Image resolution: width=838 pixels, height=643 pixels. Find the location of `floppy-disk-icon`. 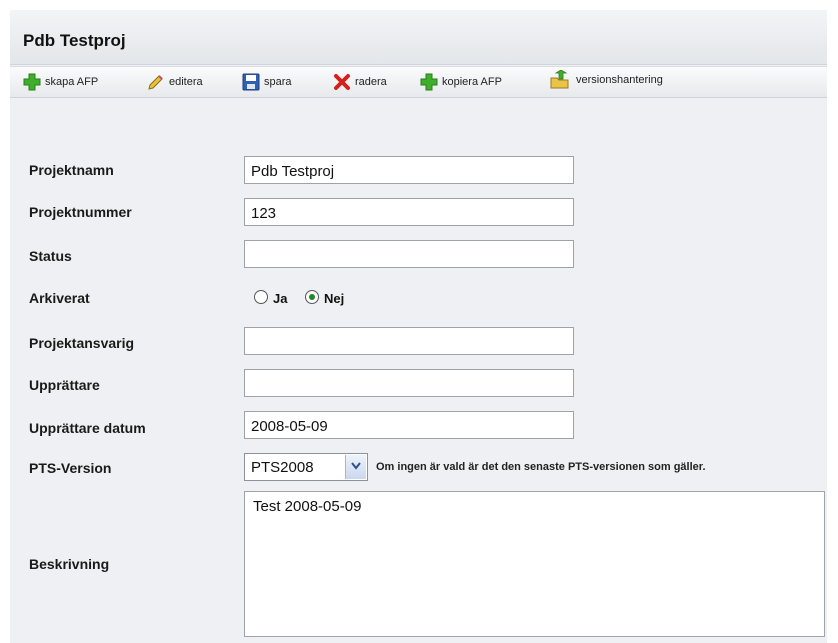

floppy-disk-icon is located at coordinates (251, 82).